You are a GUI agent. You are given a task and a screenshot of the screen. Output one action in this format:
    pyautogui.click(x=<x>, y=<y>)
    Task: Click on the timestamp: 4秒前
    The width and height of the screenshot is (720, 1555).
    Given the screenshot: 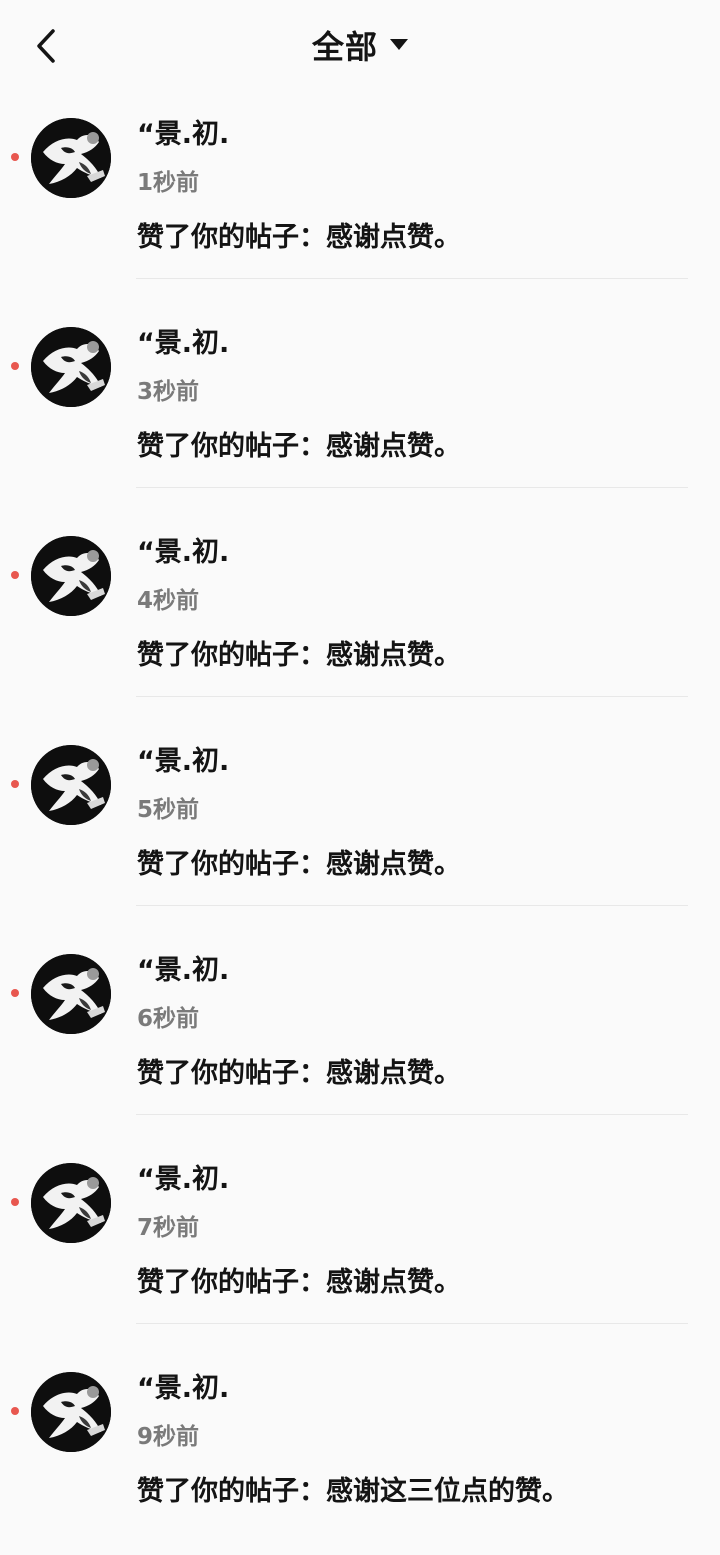 What is the action you would take?
    pyautogui.click(x=168, y=601)
    